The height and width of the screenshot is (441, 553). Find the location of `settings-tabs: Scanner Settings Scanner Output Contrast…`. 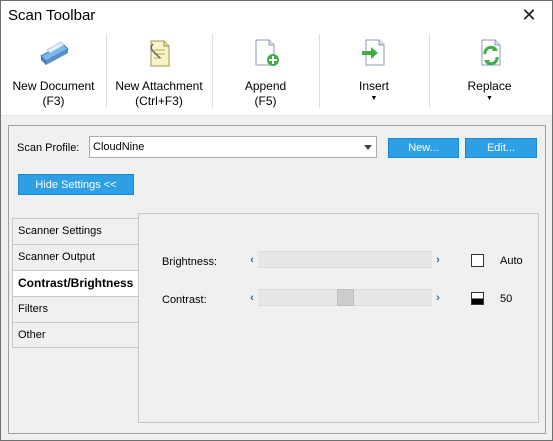

settings-tabs: Scanner Settings Scanner Output Contrast… is located at coordinates (75, 283).